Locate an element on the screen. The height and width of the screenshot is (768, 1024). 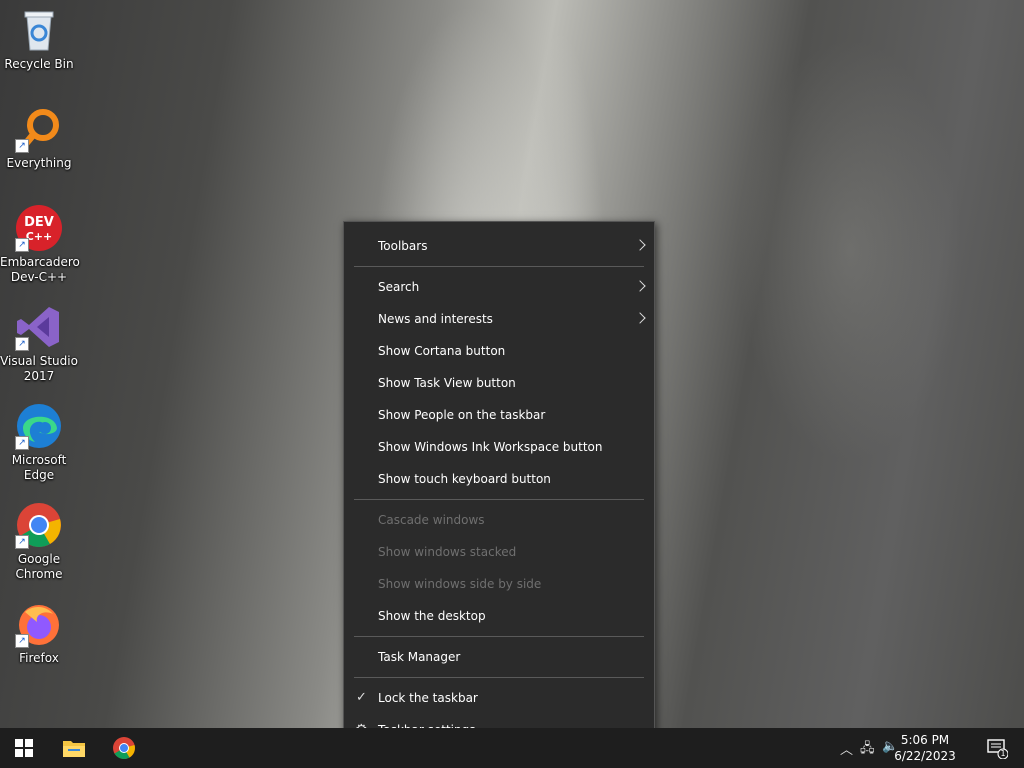
checkmark-icon: ✓ is located at coordinates (361, 697).